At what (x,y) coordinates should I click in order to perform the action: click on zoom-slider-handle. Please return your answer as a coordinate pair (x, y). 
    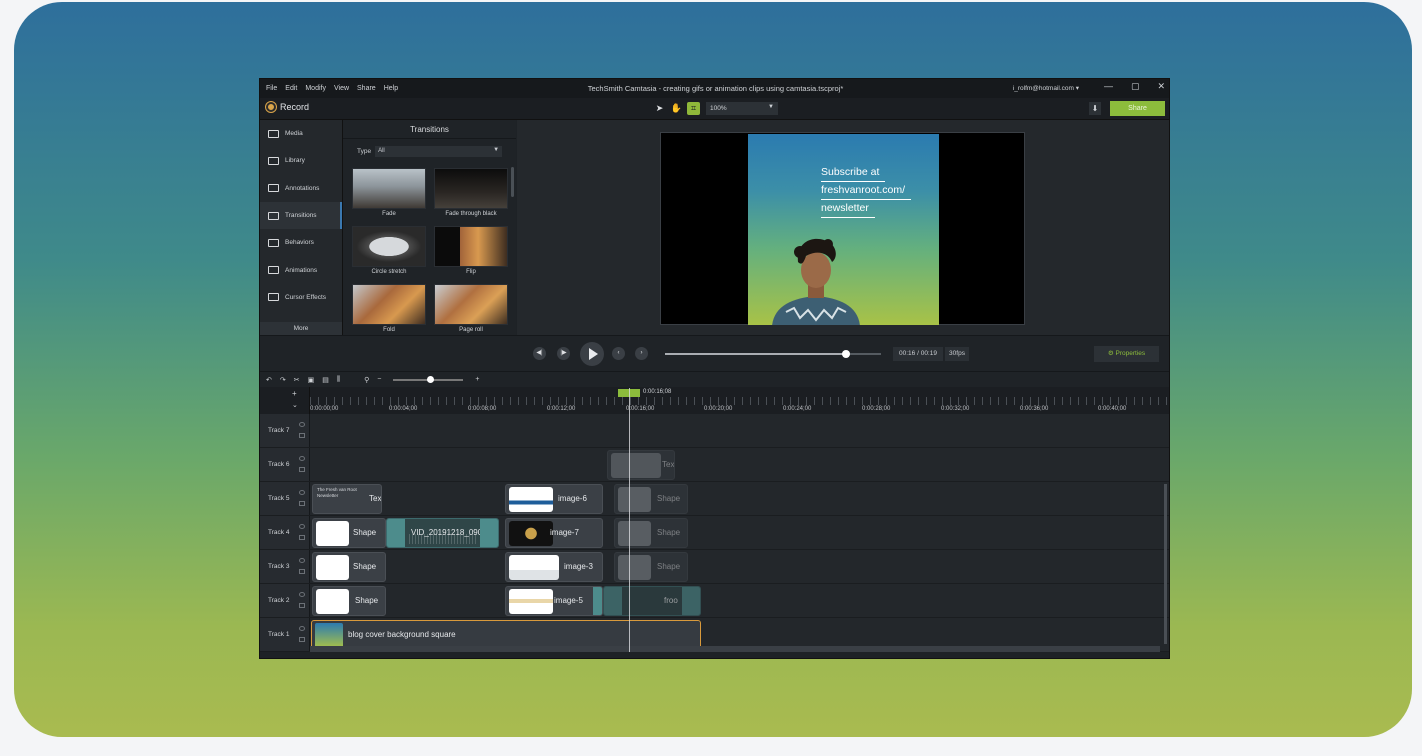
    Looking at the image, I should click on (431, 379).